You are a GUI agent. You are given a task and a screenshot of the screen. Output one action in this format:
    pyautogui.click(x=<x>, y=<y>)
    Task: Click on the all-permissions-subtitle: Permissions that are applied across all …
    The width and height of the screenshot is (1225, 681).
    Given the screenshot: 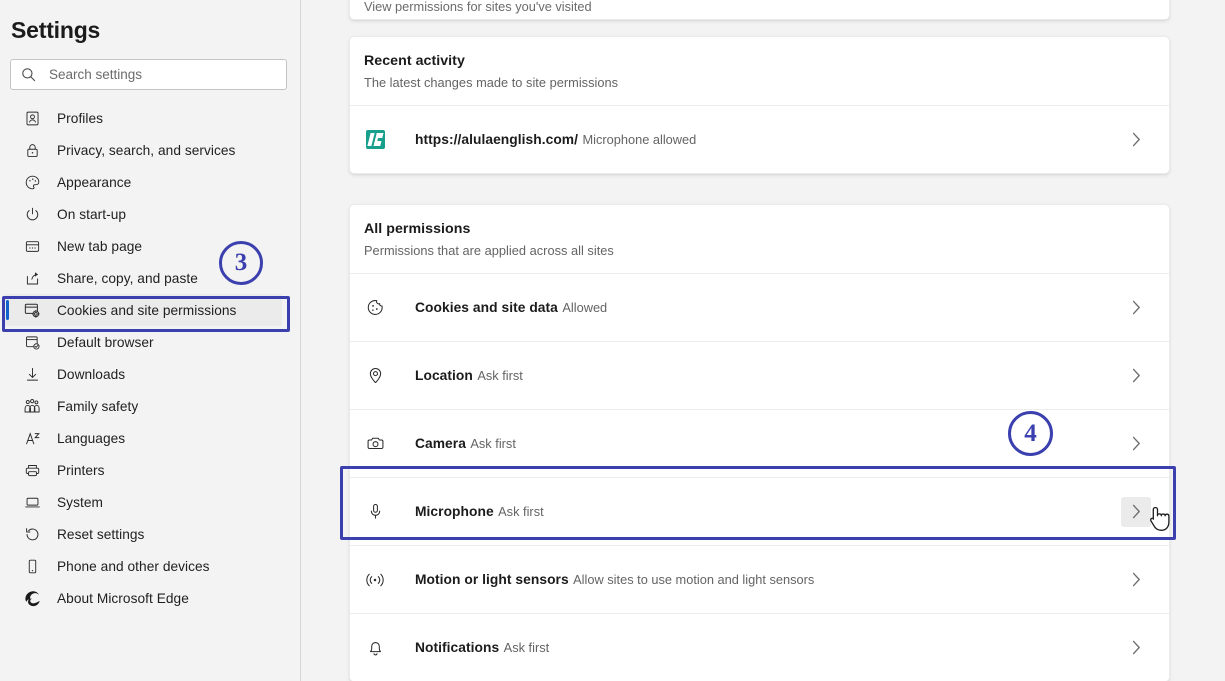 What is the action you would take?
    pyautogui.click(x=489, y=250)
    